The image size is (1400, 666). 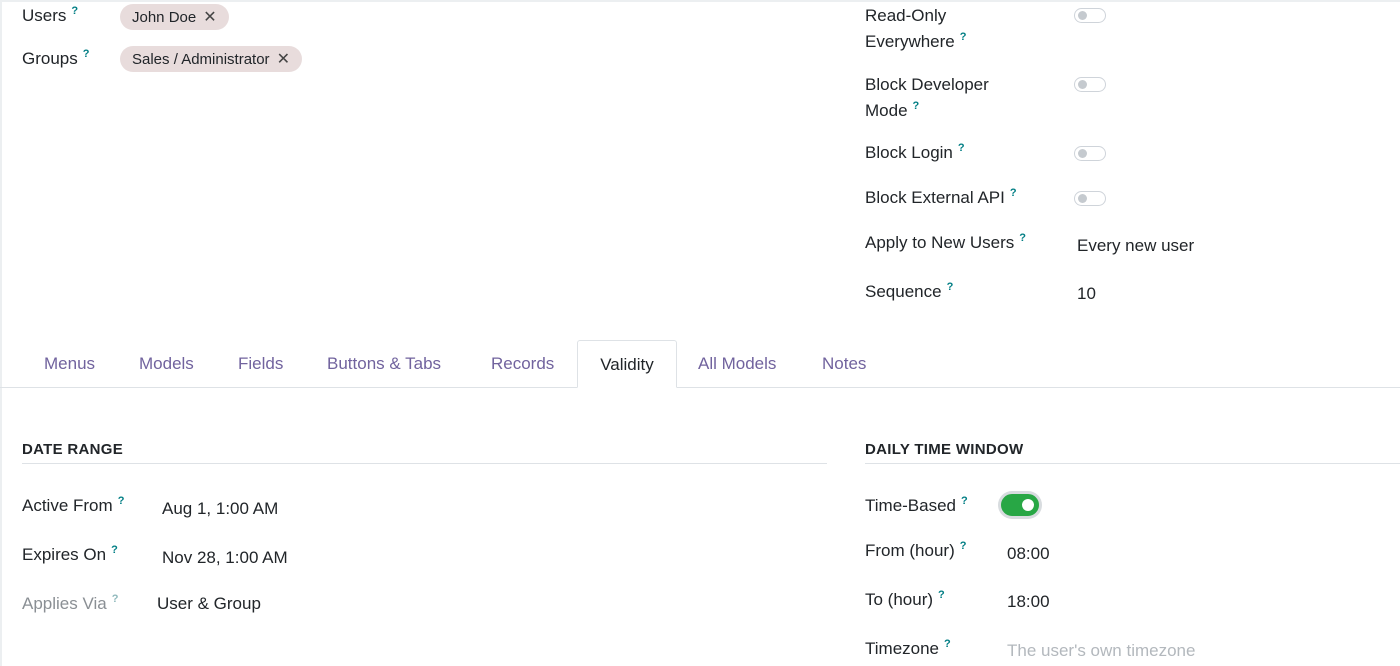 What do you see at coordinates (1022, 238) in the screenshot?
I see `apply-new-users-help-icon: ?` at bounding box center [1022, 238].